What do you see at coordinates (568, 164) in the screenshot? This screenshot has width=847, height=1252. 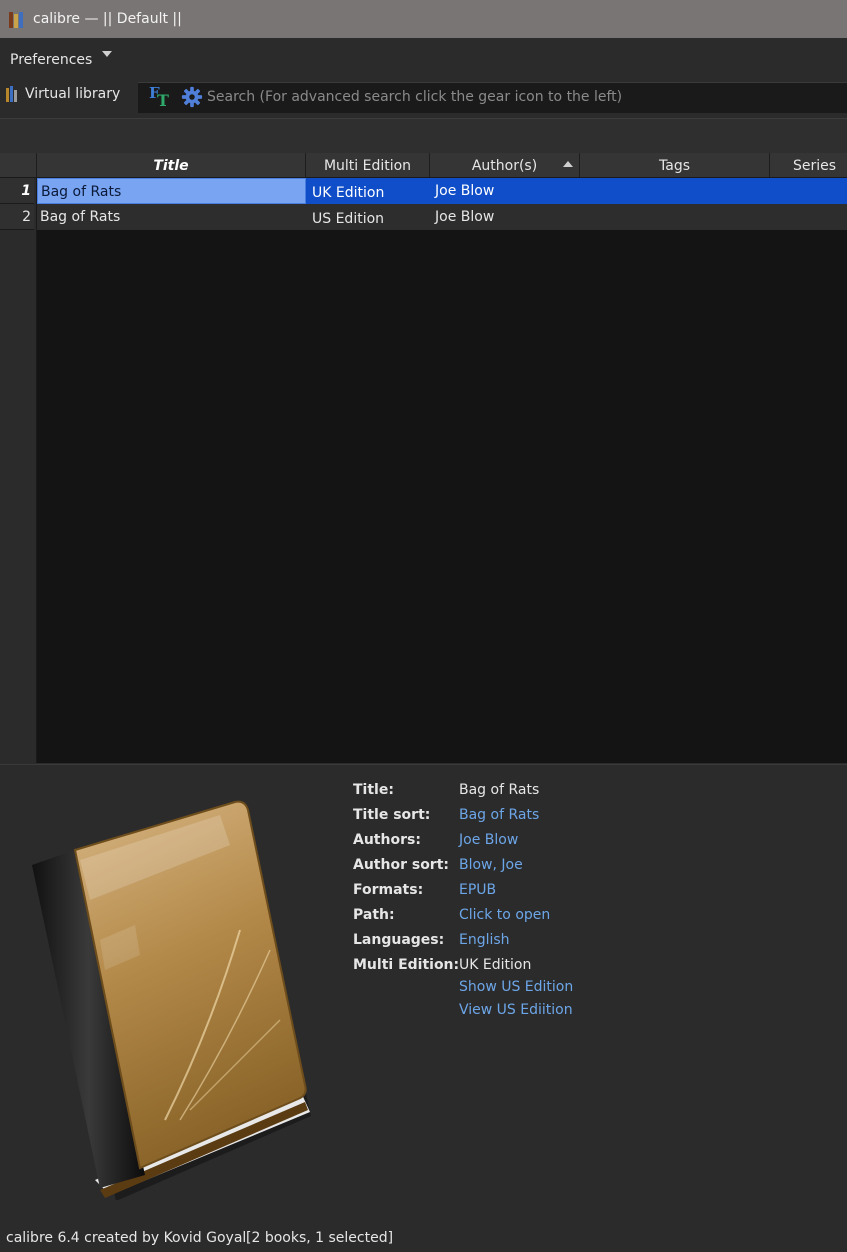 I see `sort-ascending-icon` at bounding box center [568, 164].